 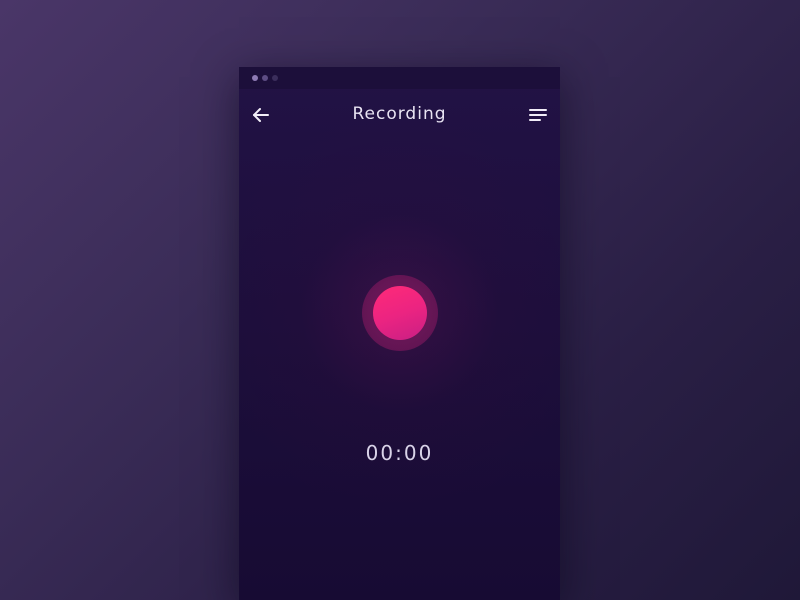 I want to click on menu-lines-icon, so click(x=538, y=115).